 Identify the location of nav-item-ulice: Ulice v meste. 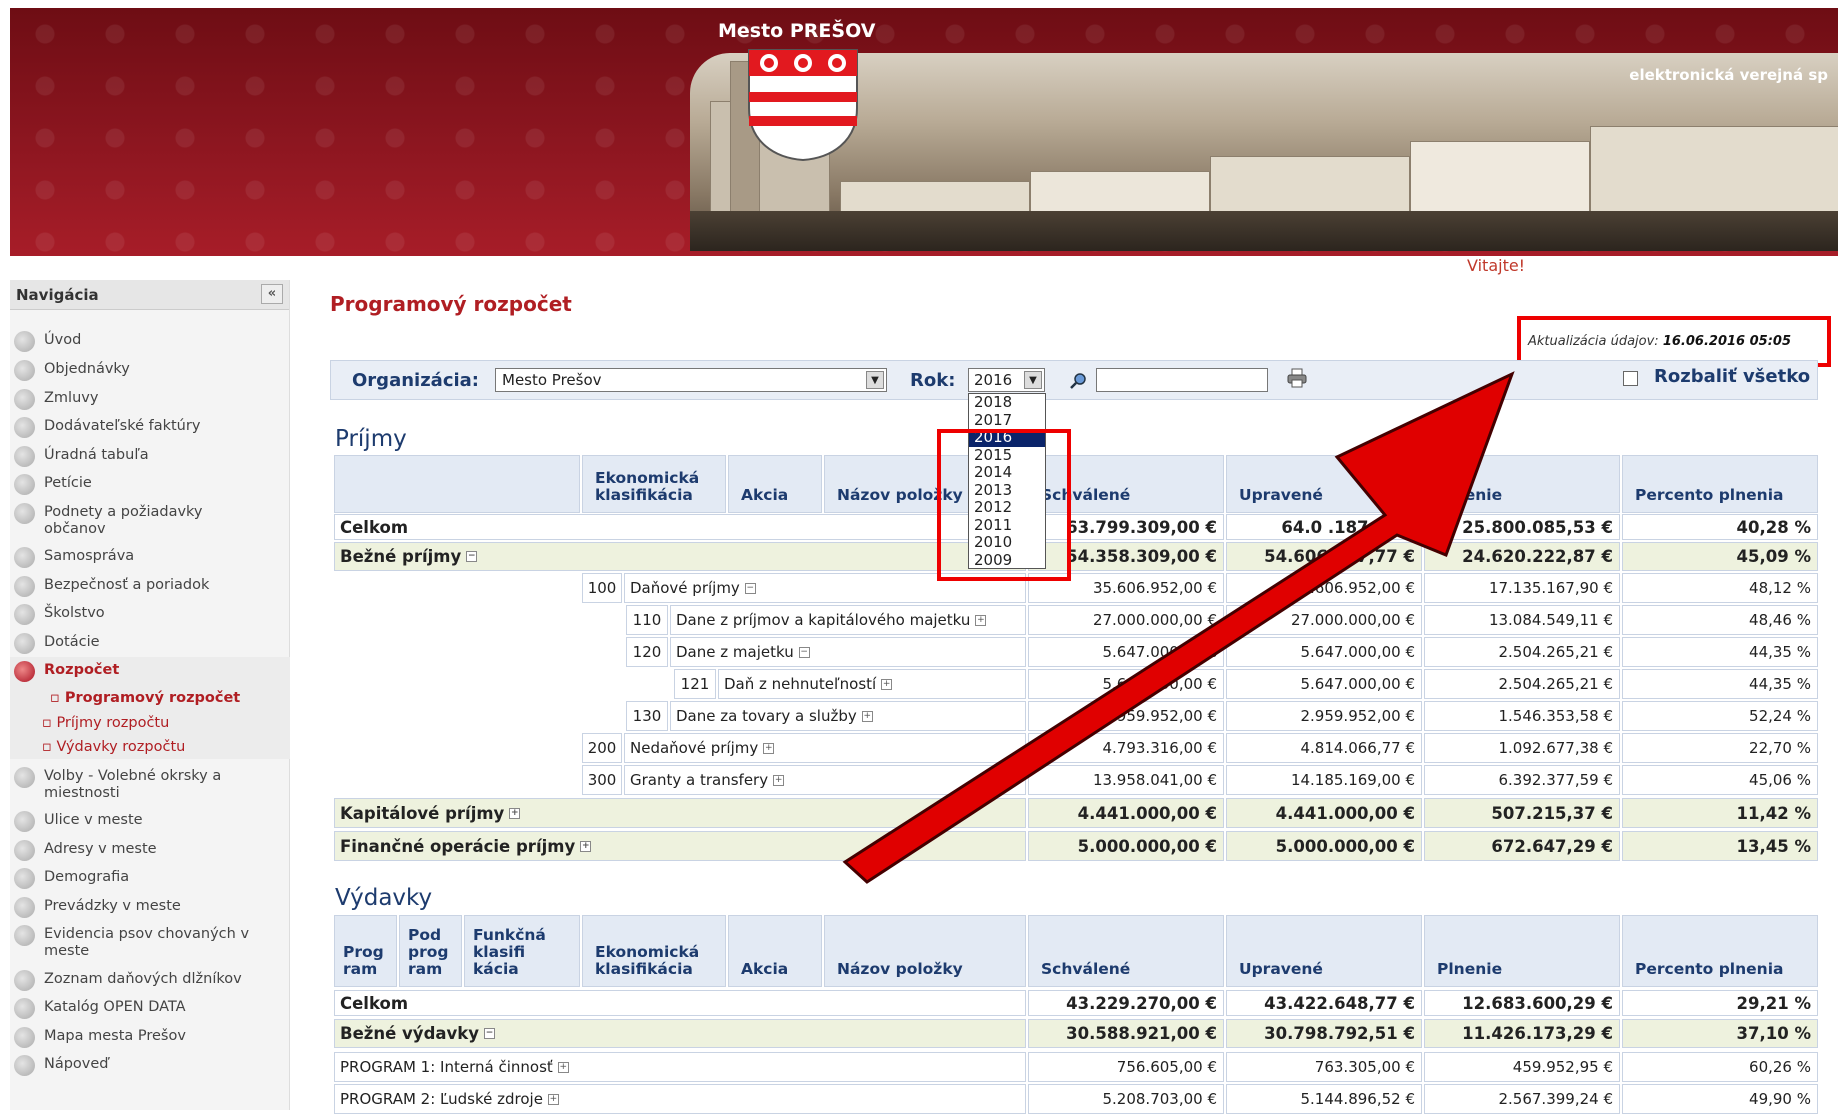
(78, 821).